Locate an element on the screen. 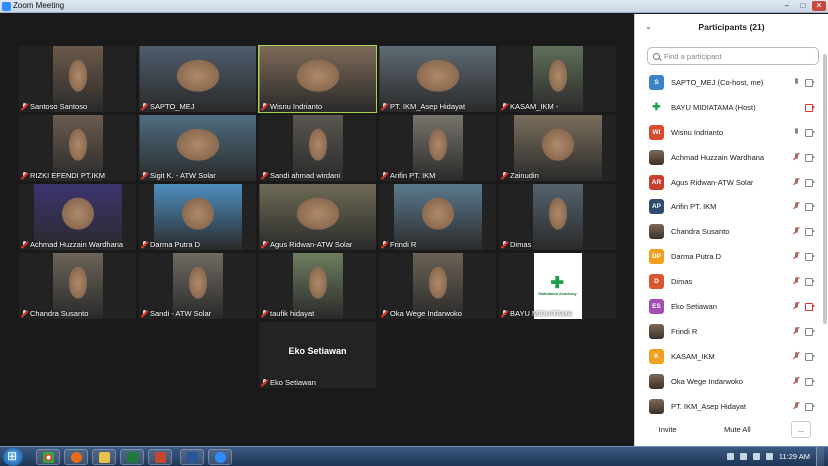 The height and width of the screenshot is (466, 828). tray-flag-icon is located at coordinates (743, 456).